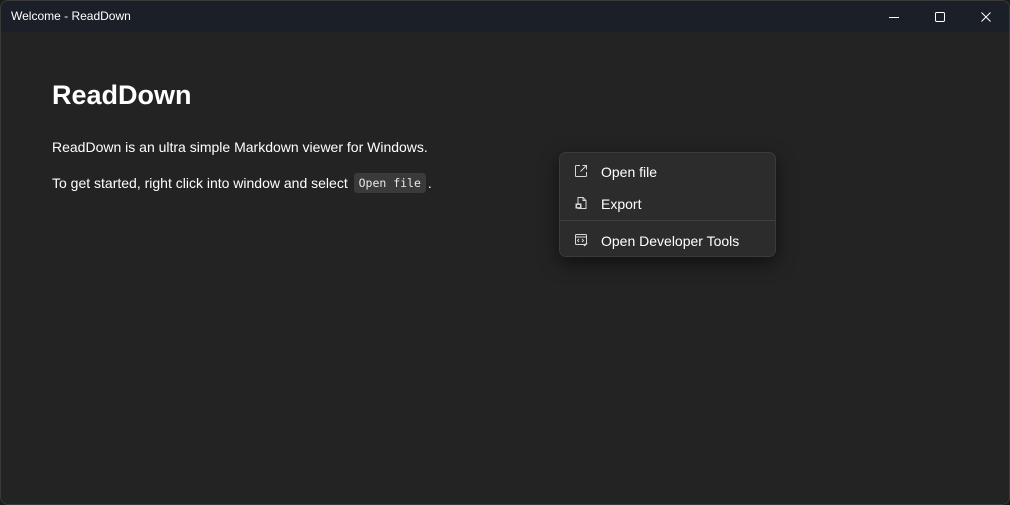  I want to click on menu-item-label: Export, so click(621, 204).